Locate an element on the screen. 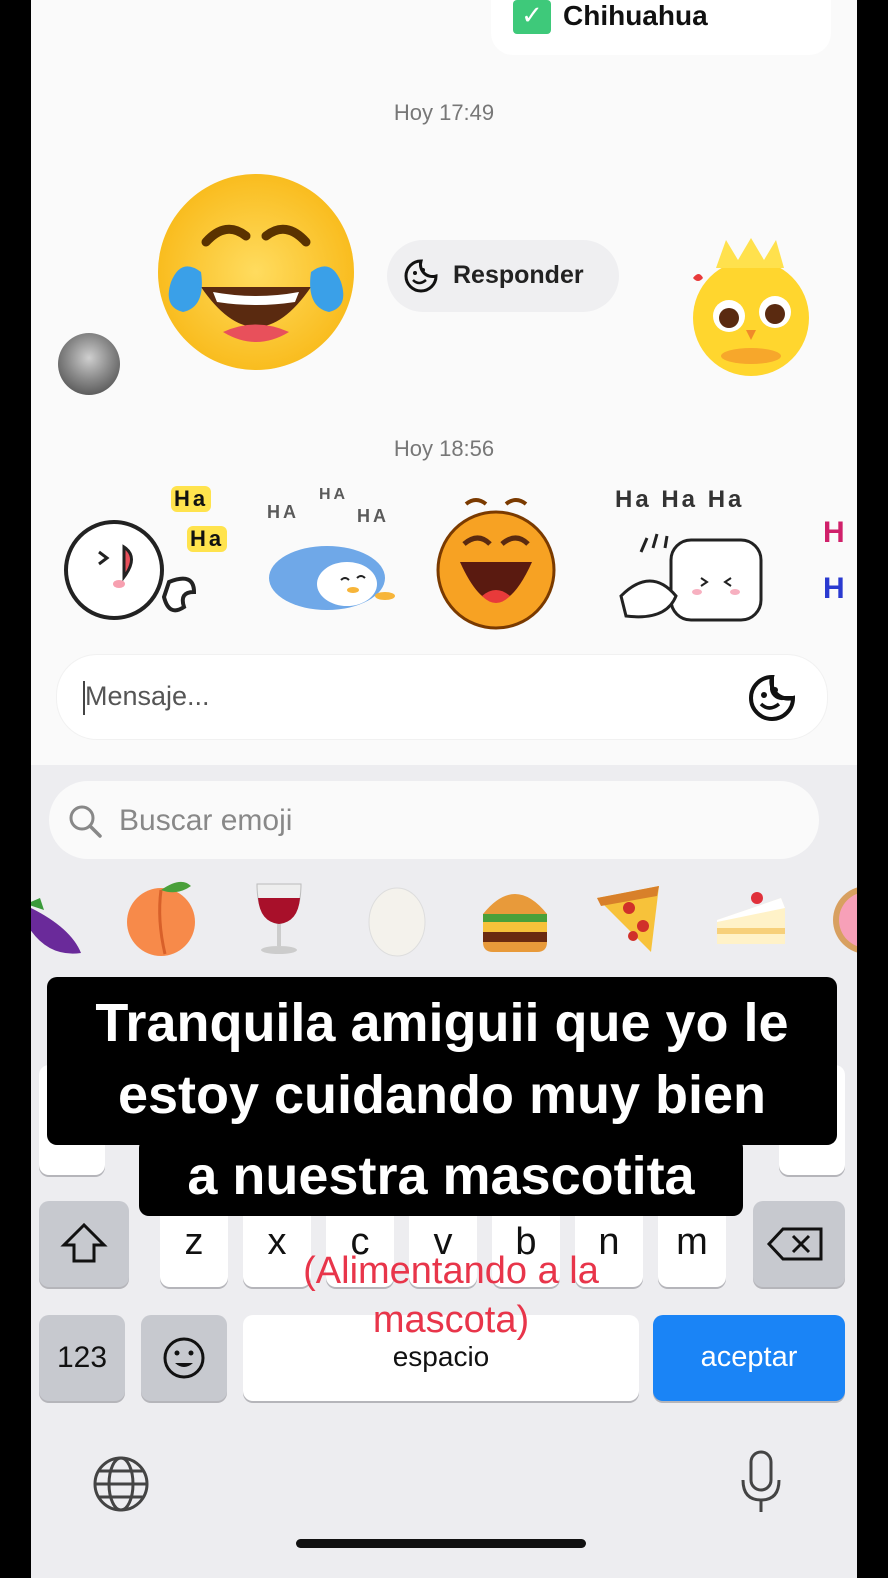  reply-button: Responder is located at coordinates (503, 276).